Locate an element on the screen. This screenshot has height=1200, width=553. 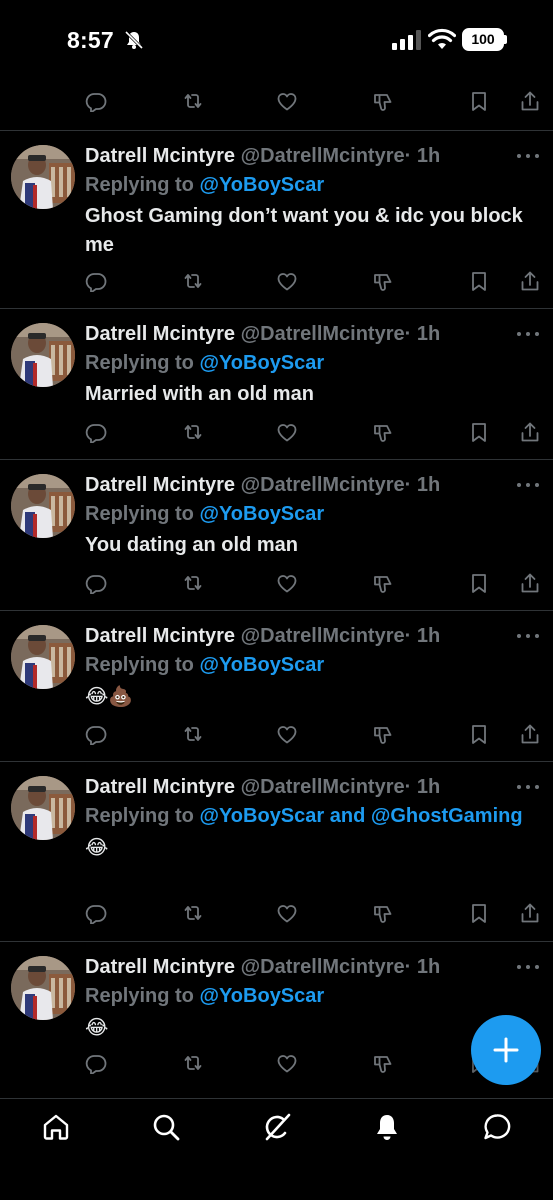
avatar-photo is located at coordinates (43, 808).